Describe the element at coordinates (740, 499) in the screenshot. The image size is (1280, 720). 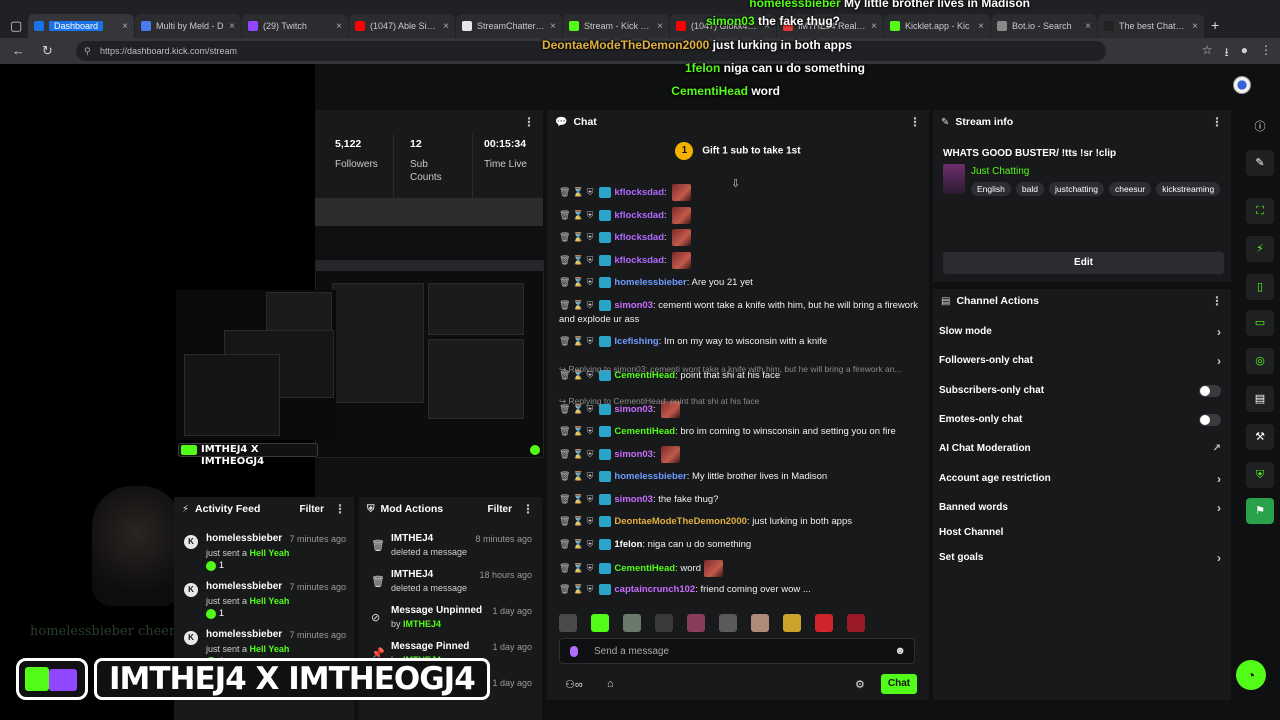
I see `chat-message: 🗑 ⌛ ⛨ simon03: the fake thug?` at that location.